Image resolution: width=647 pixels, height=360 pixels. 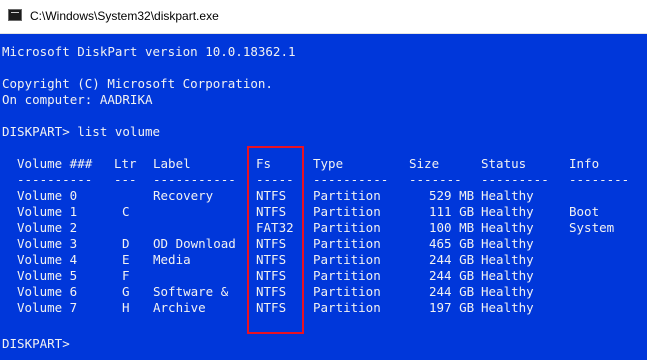 What do you see at coordinates (47, 211) in the screenshot?
I see `cell-volume: Volume 1` at bounding box center [47, 211].